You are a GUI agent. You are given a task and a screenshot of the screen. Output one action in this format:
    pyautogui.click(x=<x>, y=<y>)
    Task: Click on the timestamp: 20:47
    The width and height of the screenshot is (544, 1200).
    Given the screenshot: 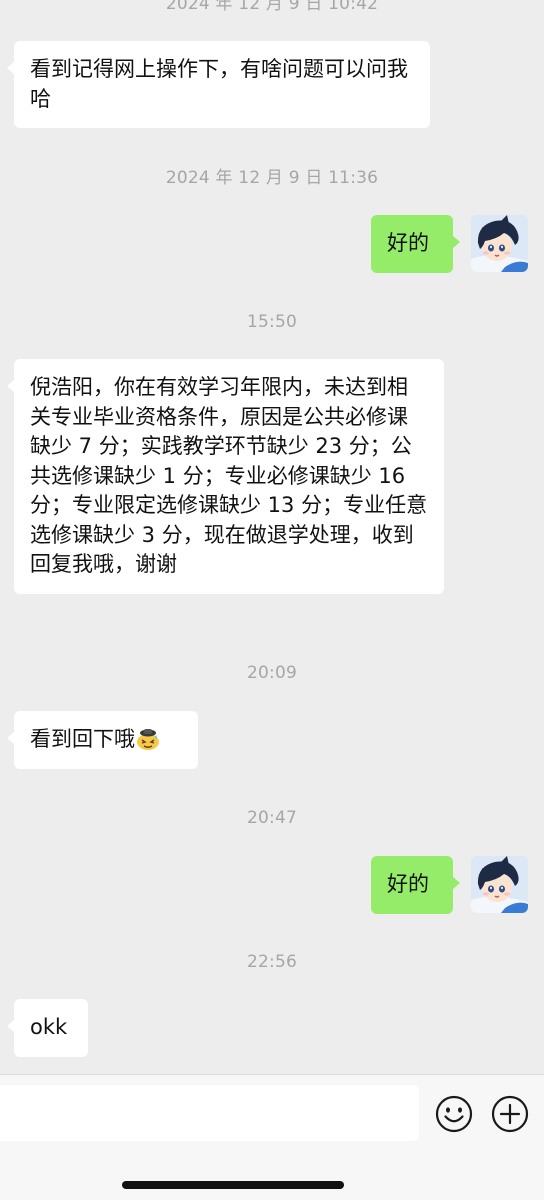 What is the action you would take?
    pyautogui.click(x=272, y=818)
    